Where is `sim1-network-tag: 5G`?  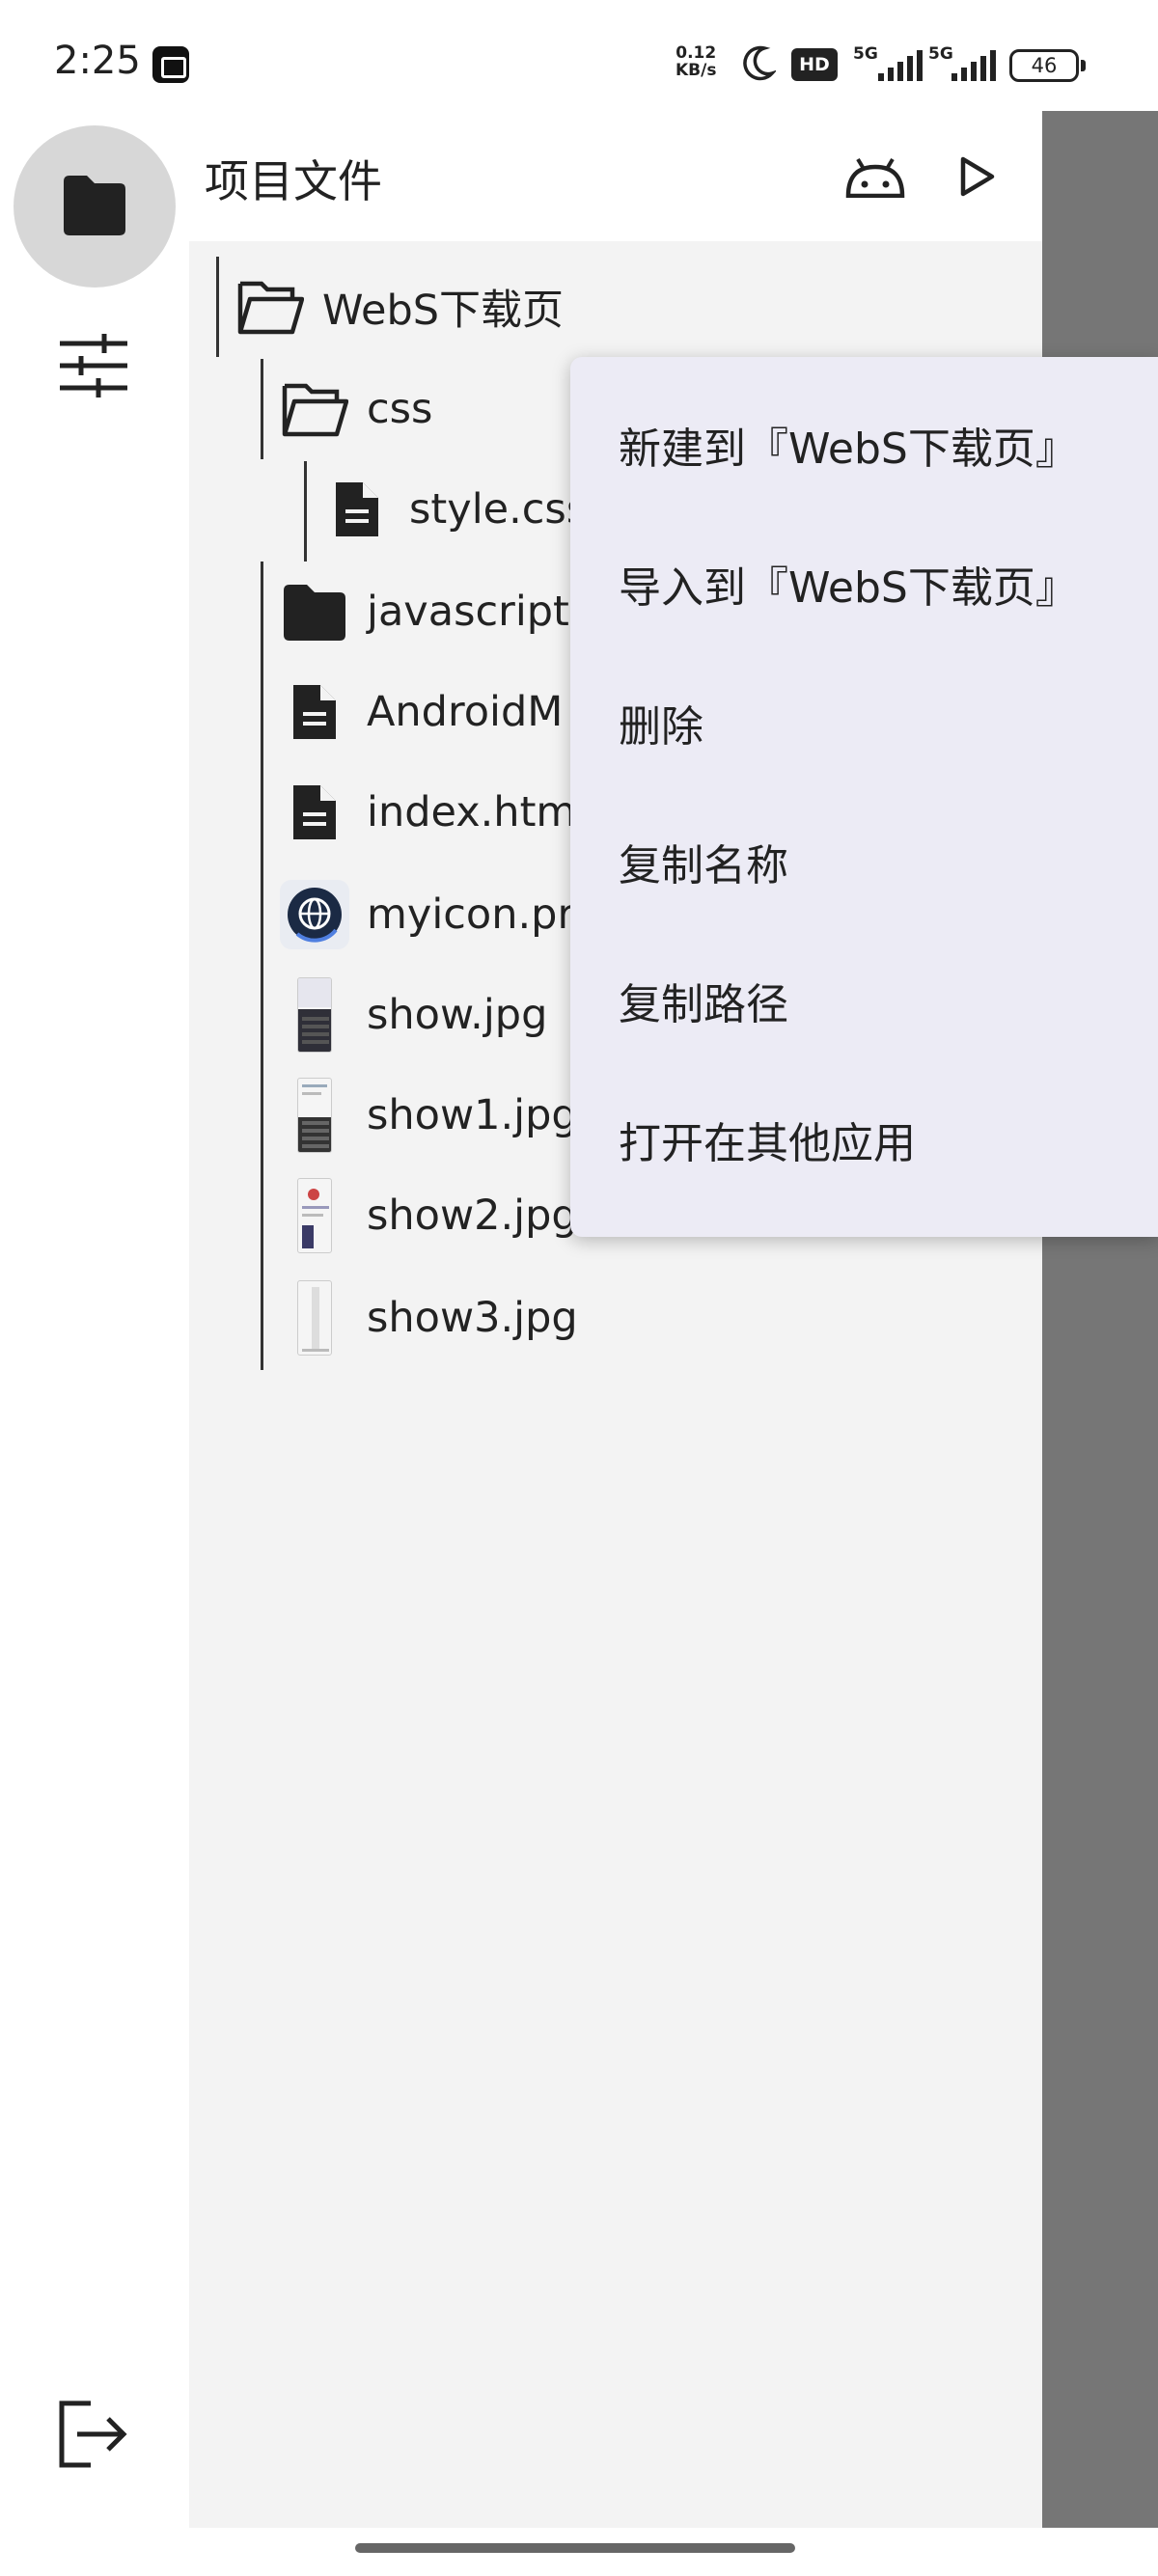 sim1-network-tag: 5G is located at coordinates (865, 54).